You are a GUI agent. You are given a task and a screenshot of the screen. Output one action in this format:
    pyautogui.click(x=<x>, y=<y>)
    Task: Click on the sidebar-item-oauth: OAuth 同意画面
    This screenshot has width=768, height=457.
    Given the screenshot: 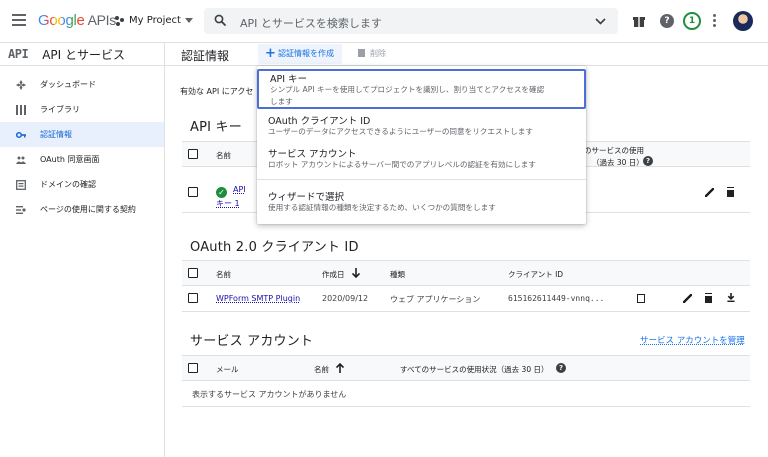 What is the action you would take?
    pyautogui.click(x=82, y=159)
    